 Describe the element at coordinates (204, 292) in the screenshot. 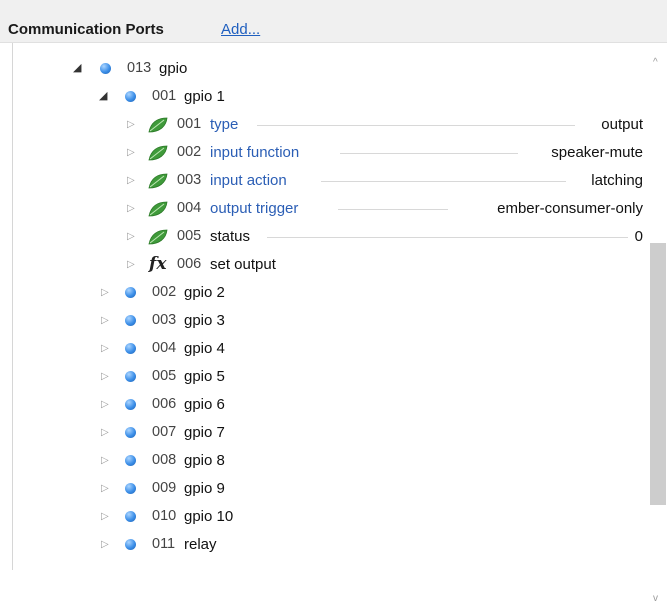

I see `node-name: gpio 2` at that location.